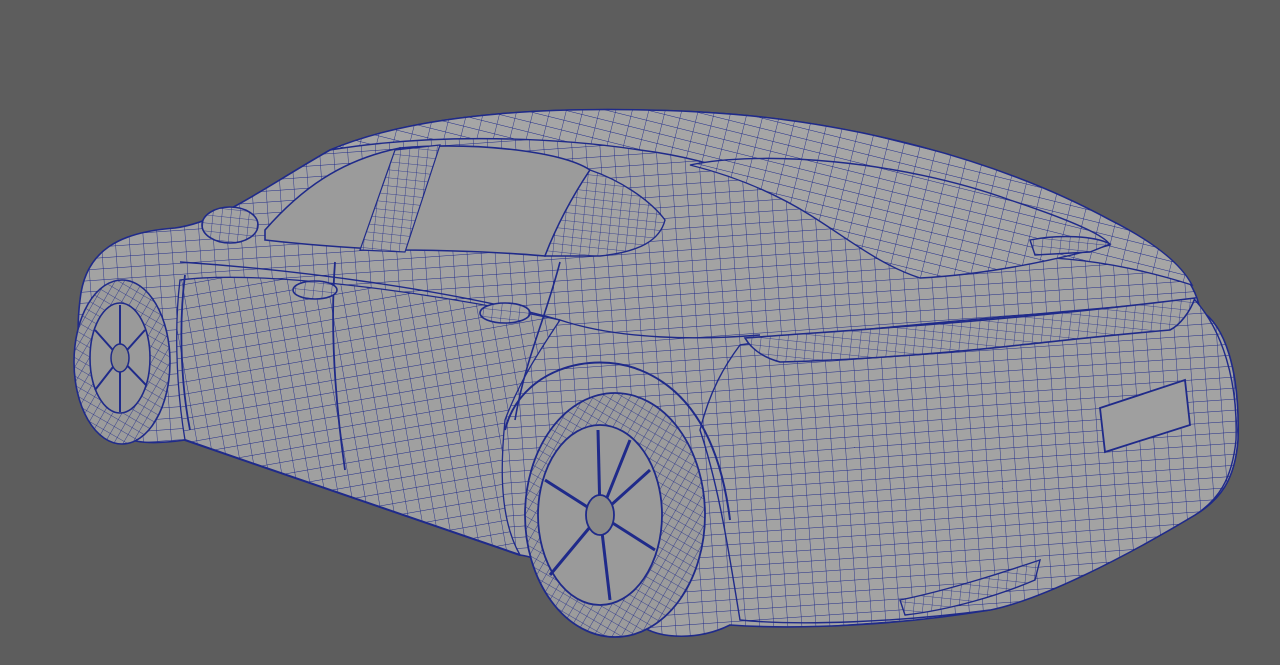 The height and width of the screenshot is (665, 1280). I want to click on door-handle-rear, so click(505, 313).